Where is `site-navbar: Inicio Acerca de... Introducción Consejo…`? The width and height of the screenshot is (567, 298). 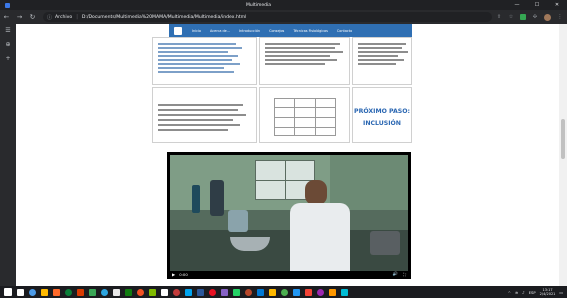
site-navbar: Inicio Acerca de... Introducción Consejo… is located at coordinates (290, 30).